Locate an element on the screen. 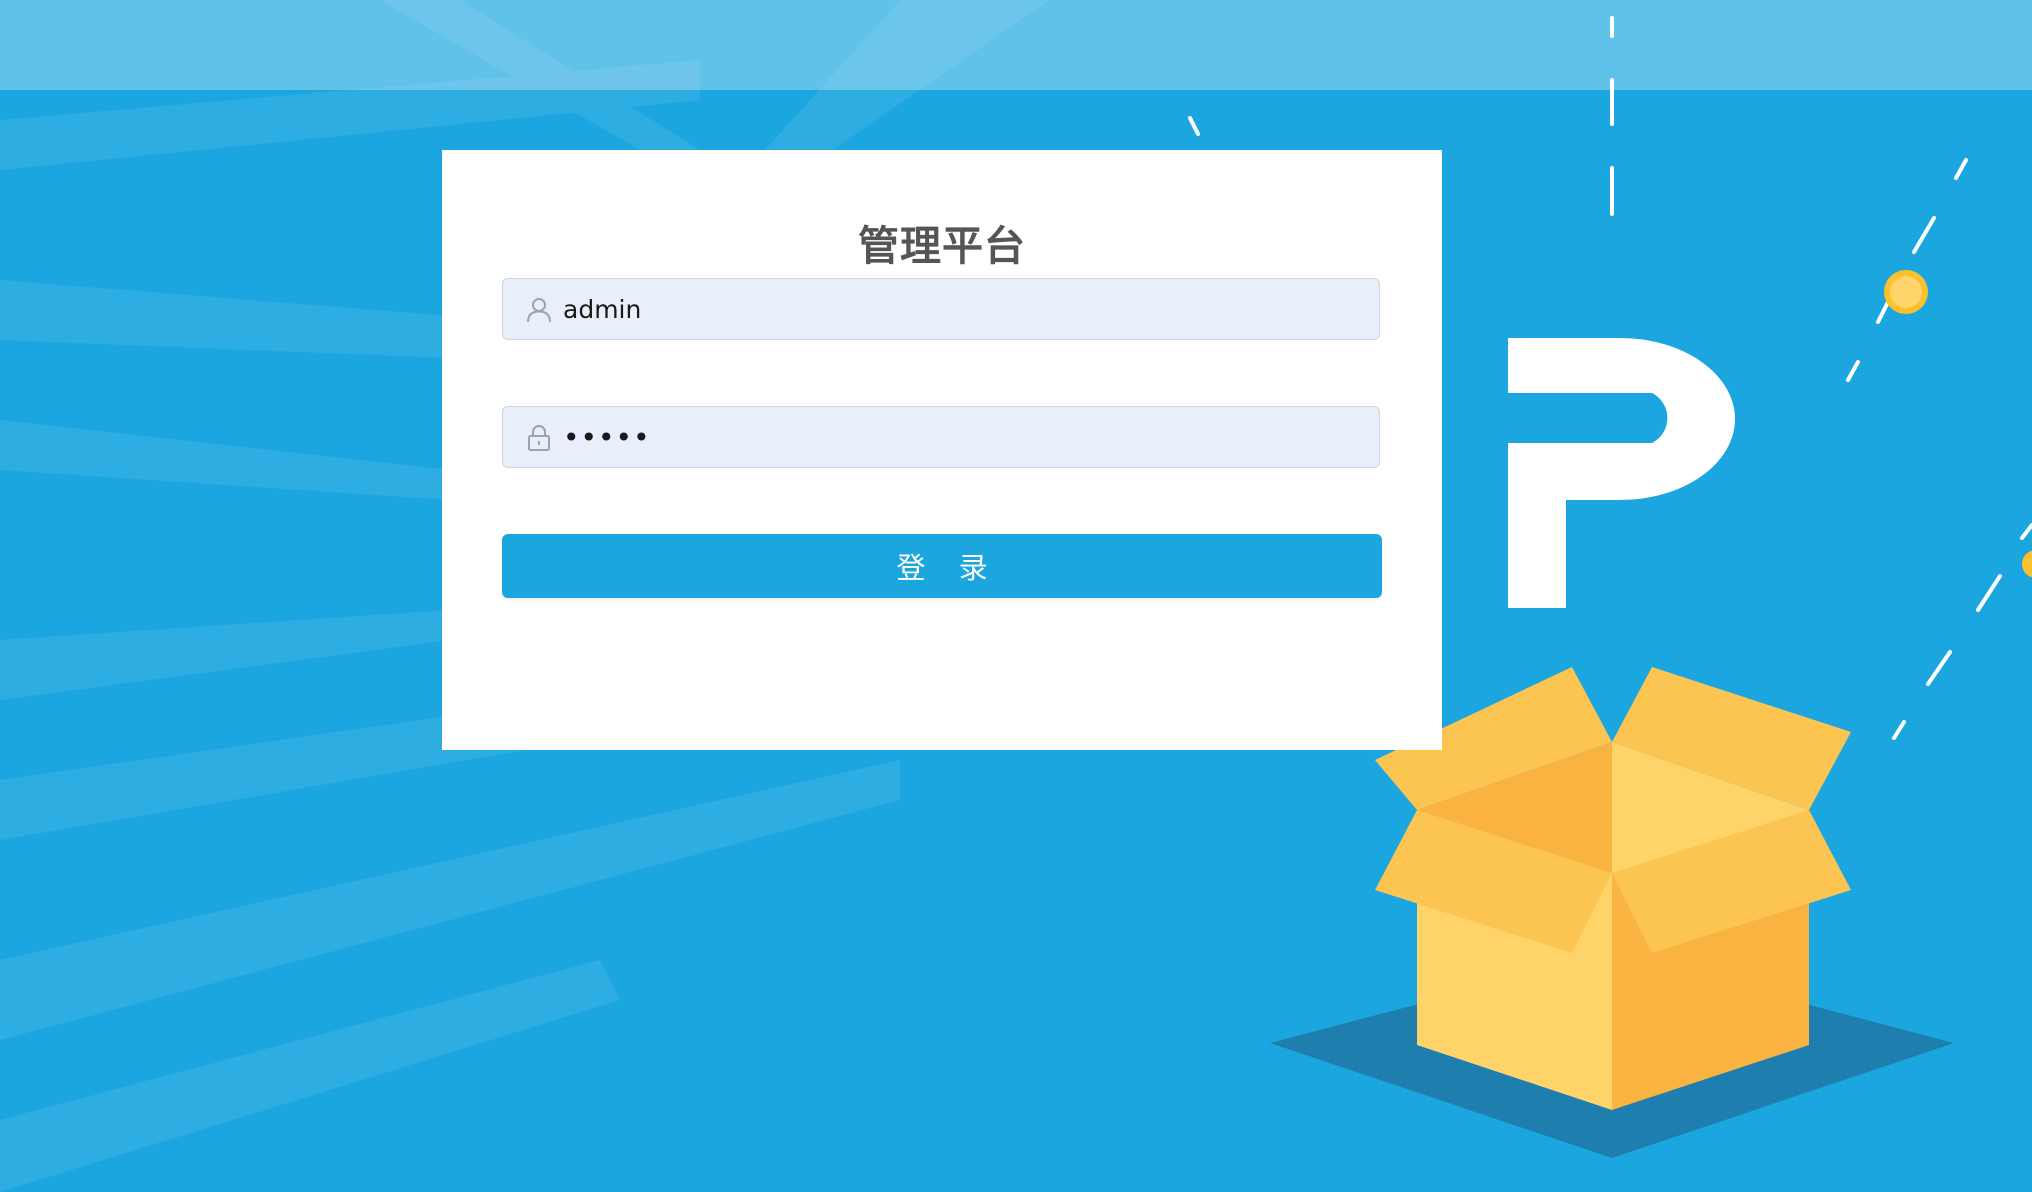 The image size is (2032, 1192). page-title: 管理平台 is located at coordinates (942, 246).